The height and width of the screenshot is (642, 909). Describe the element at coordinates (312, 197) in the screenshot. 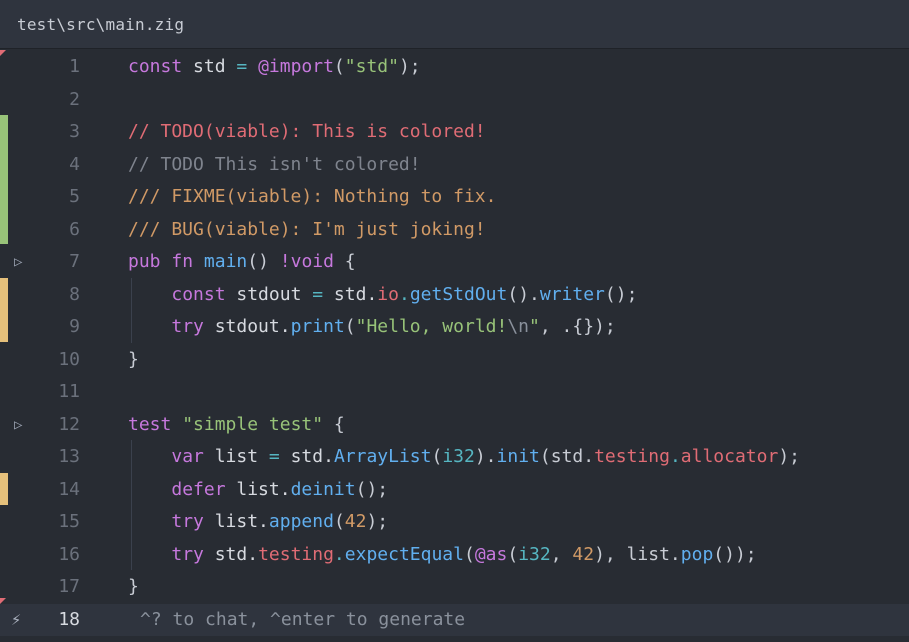

I see `code-text: /// FIXME(viable): Nothing to fix.` at that location.